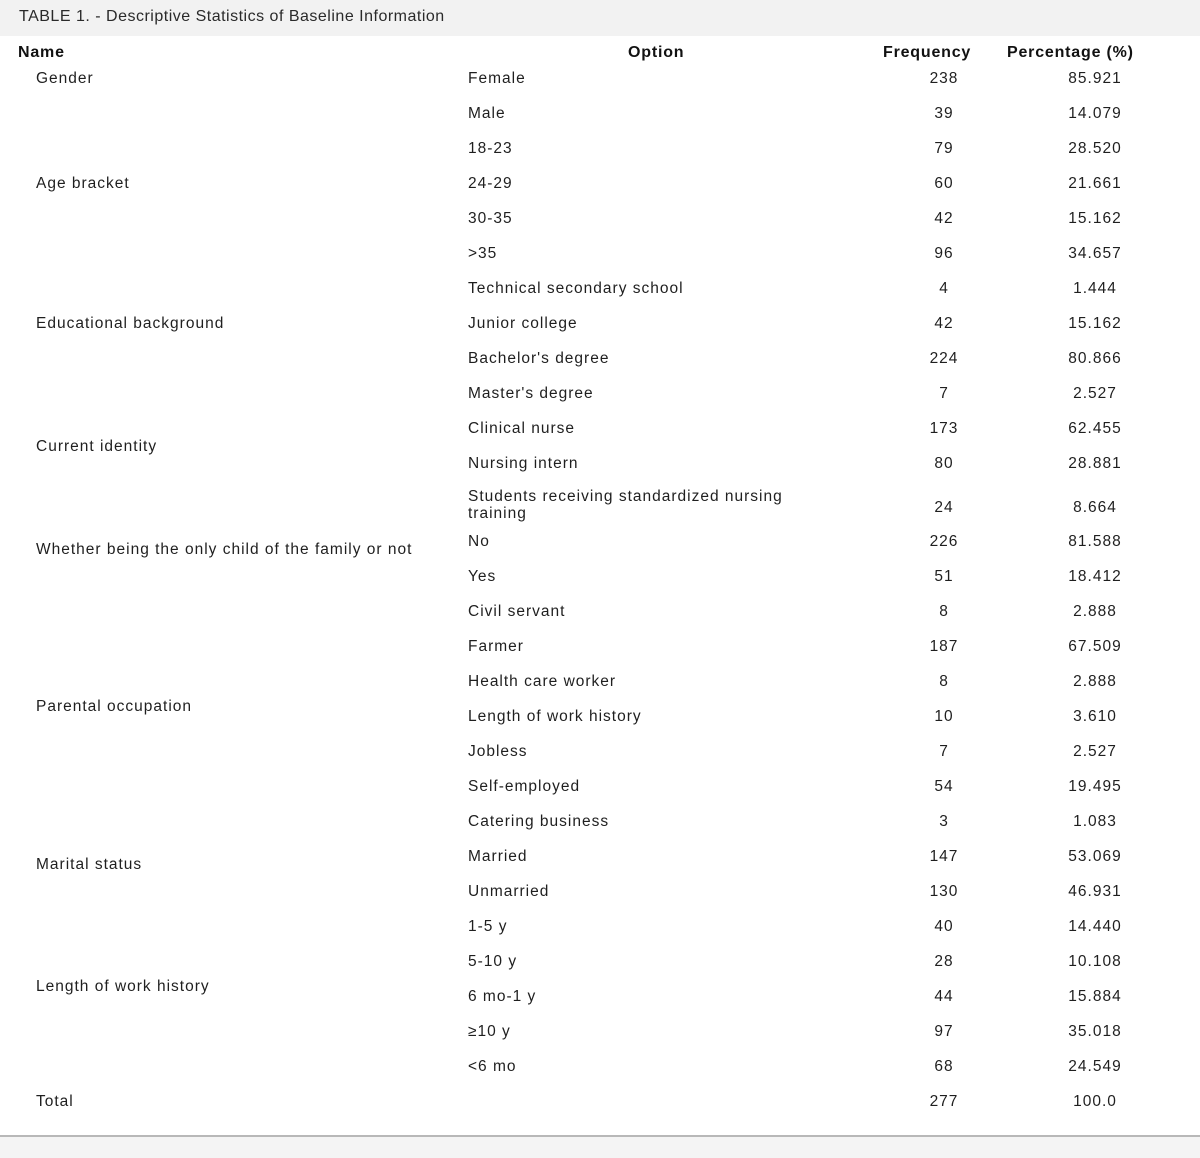  I want to click on row-option: >35, so click(483, 253).